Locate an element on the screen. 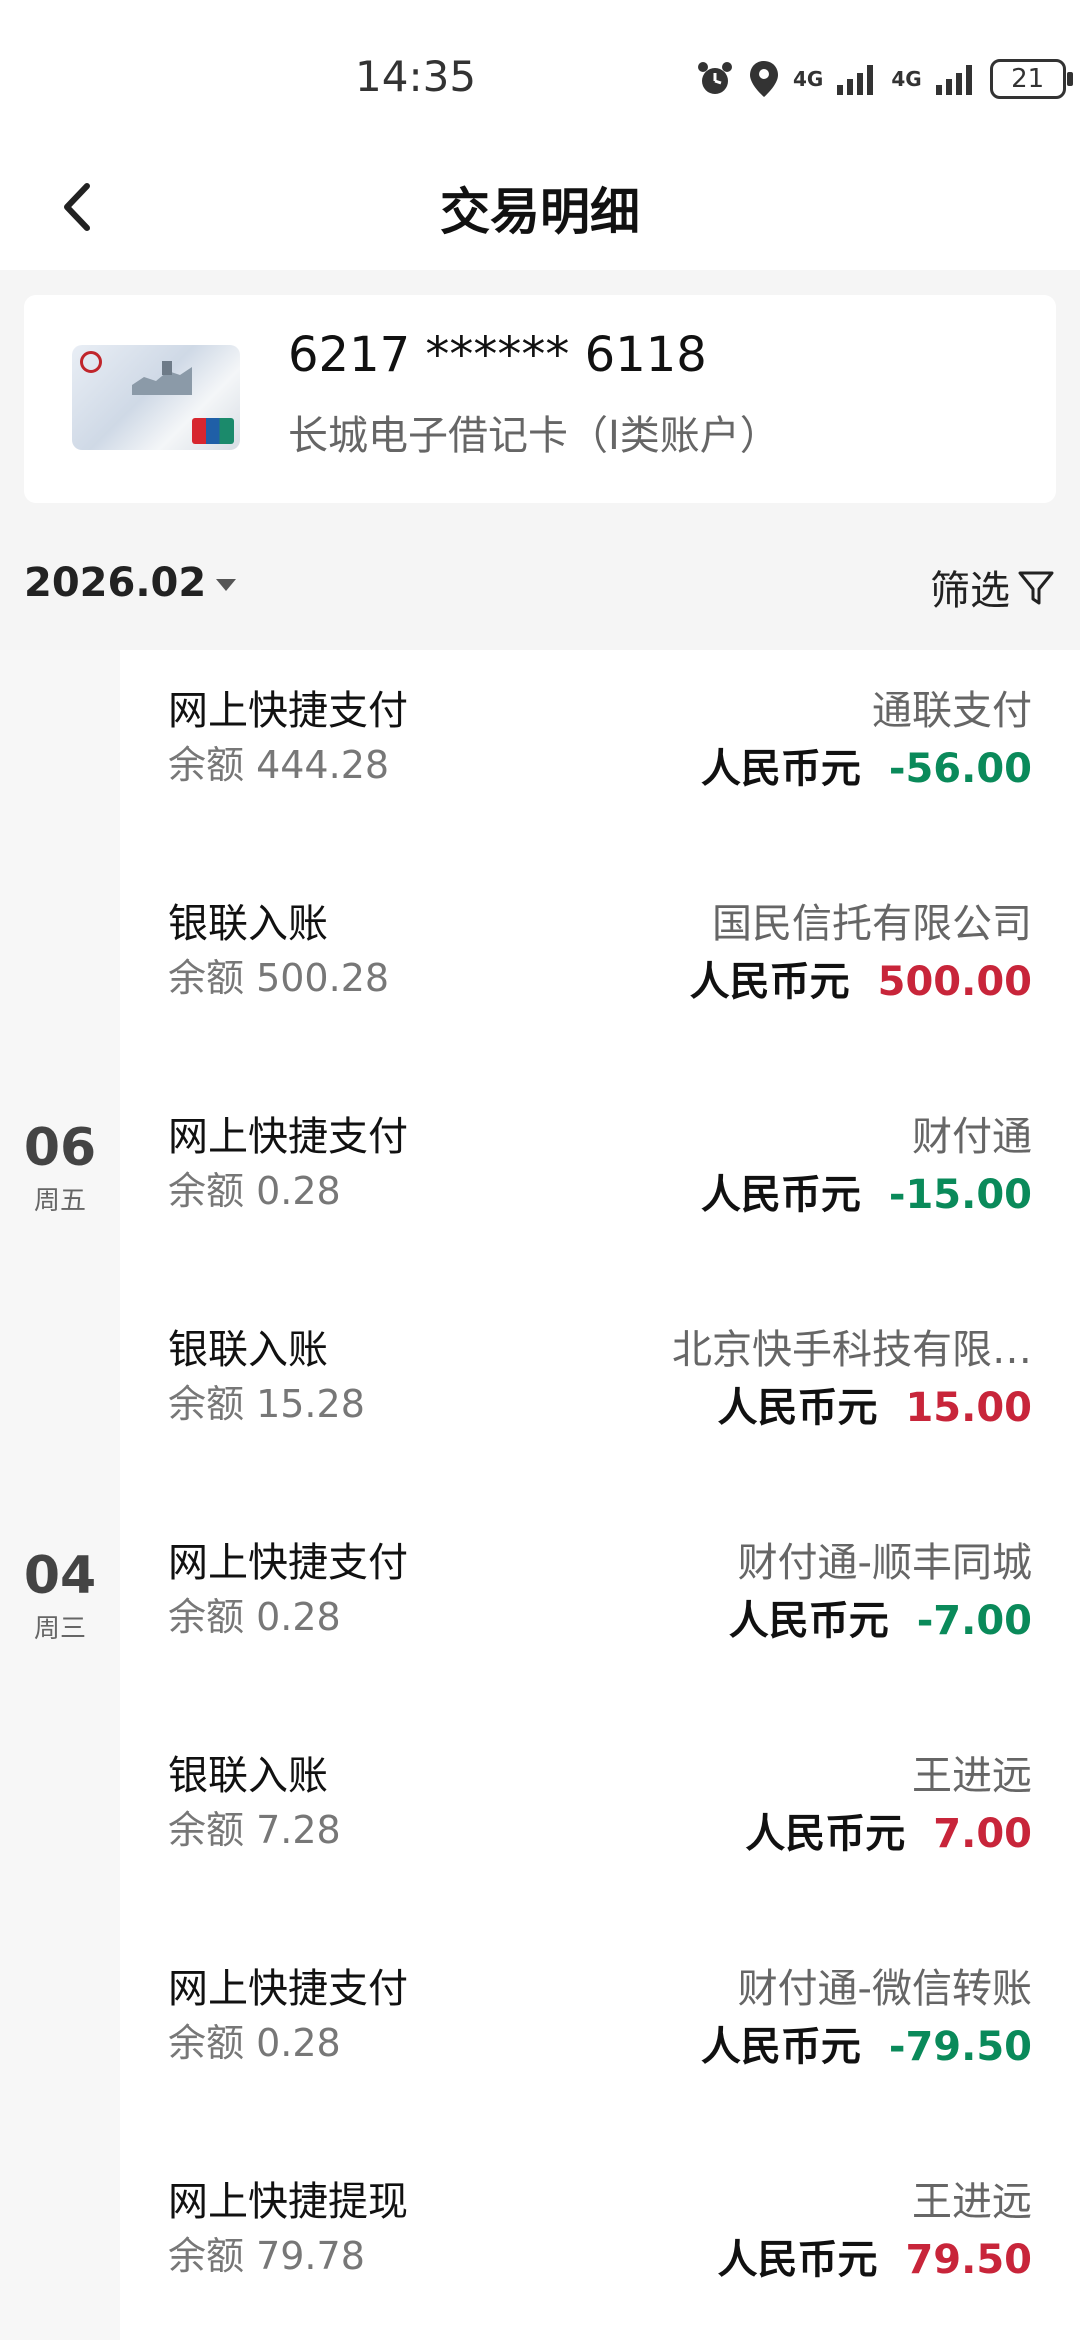  battery-level: 21 is located at coordinates (1028, 79).